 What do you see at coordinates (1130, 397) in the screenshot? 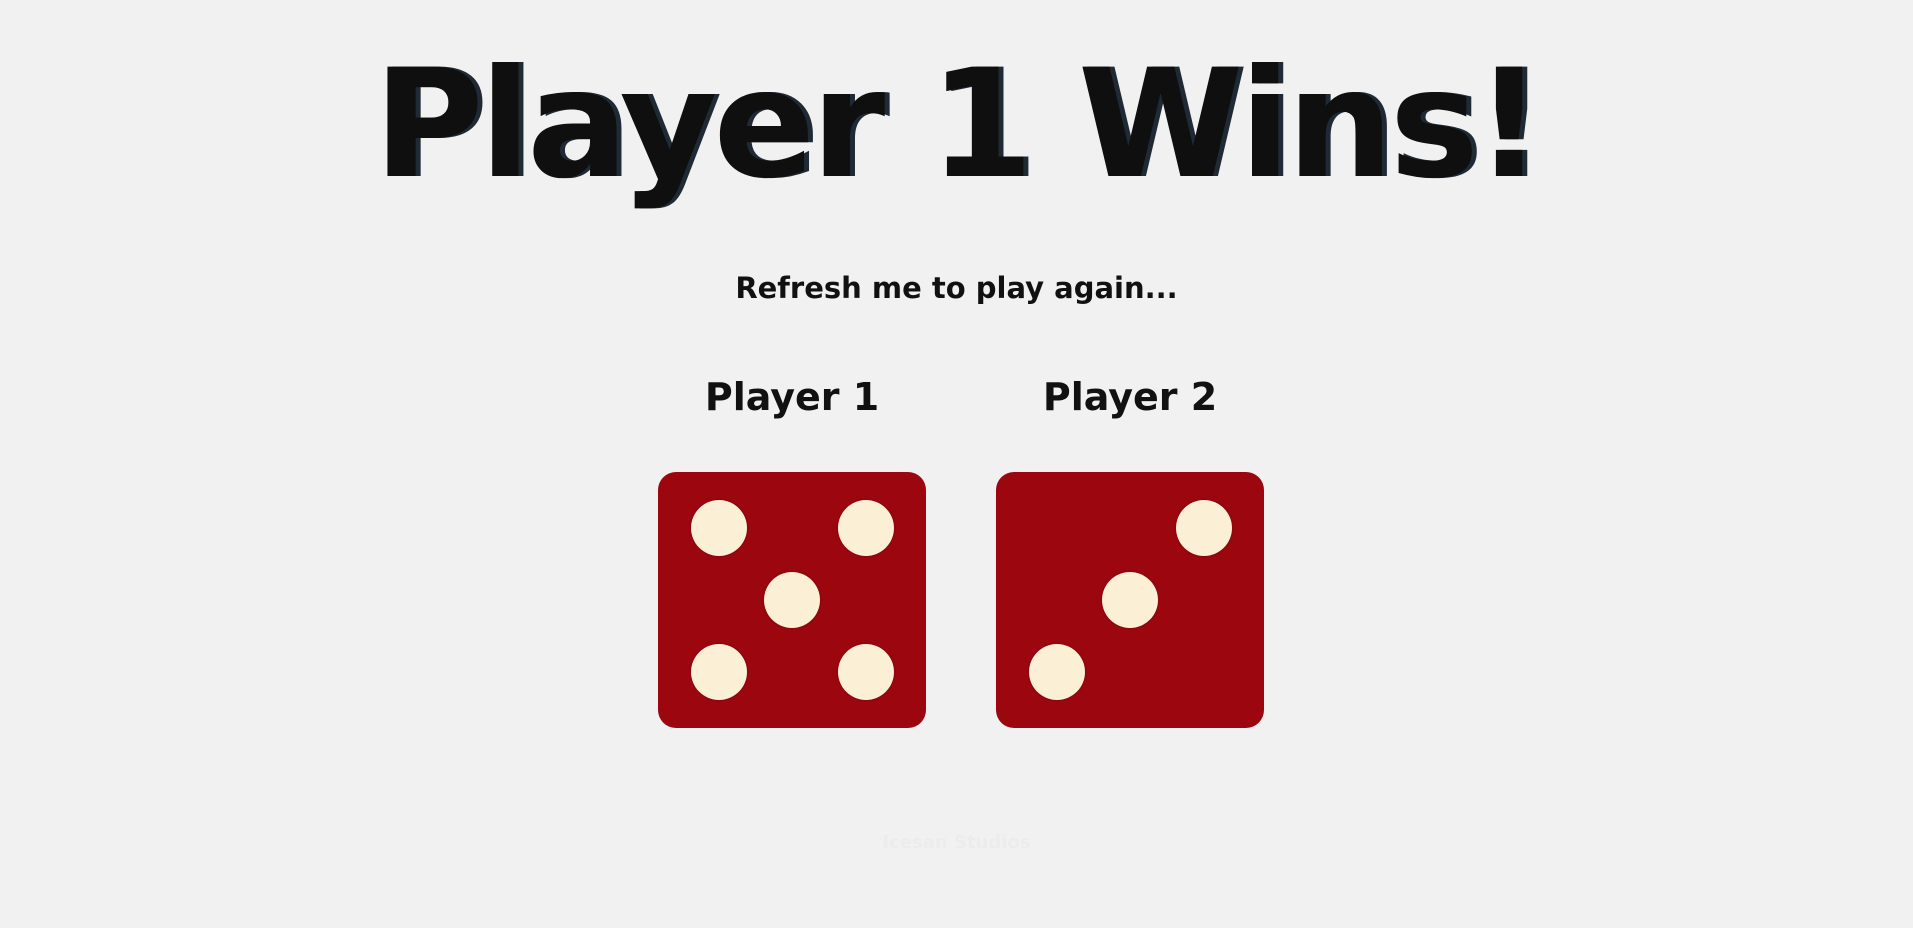
I see `player-2-label: Player 2` at bounding box center [1130, 397].